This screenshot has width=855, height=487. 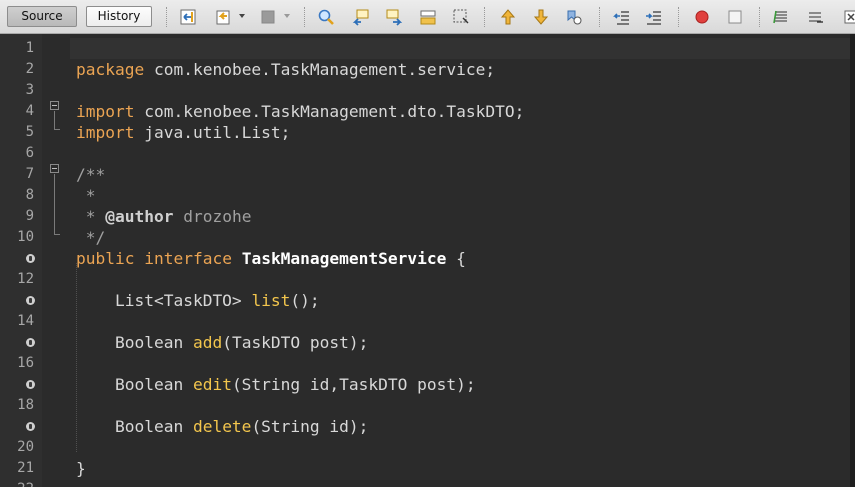 I want to click on code-token: }, so click(x=81, y=468).